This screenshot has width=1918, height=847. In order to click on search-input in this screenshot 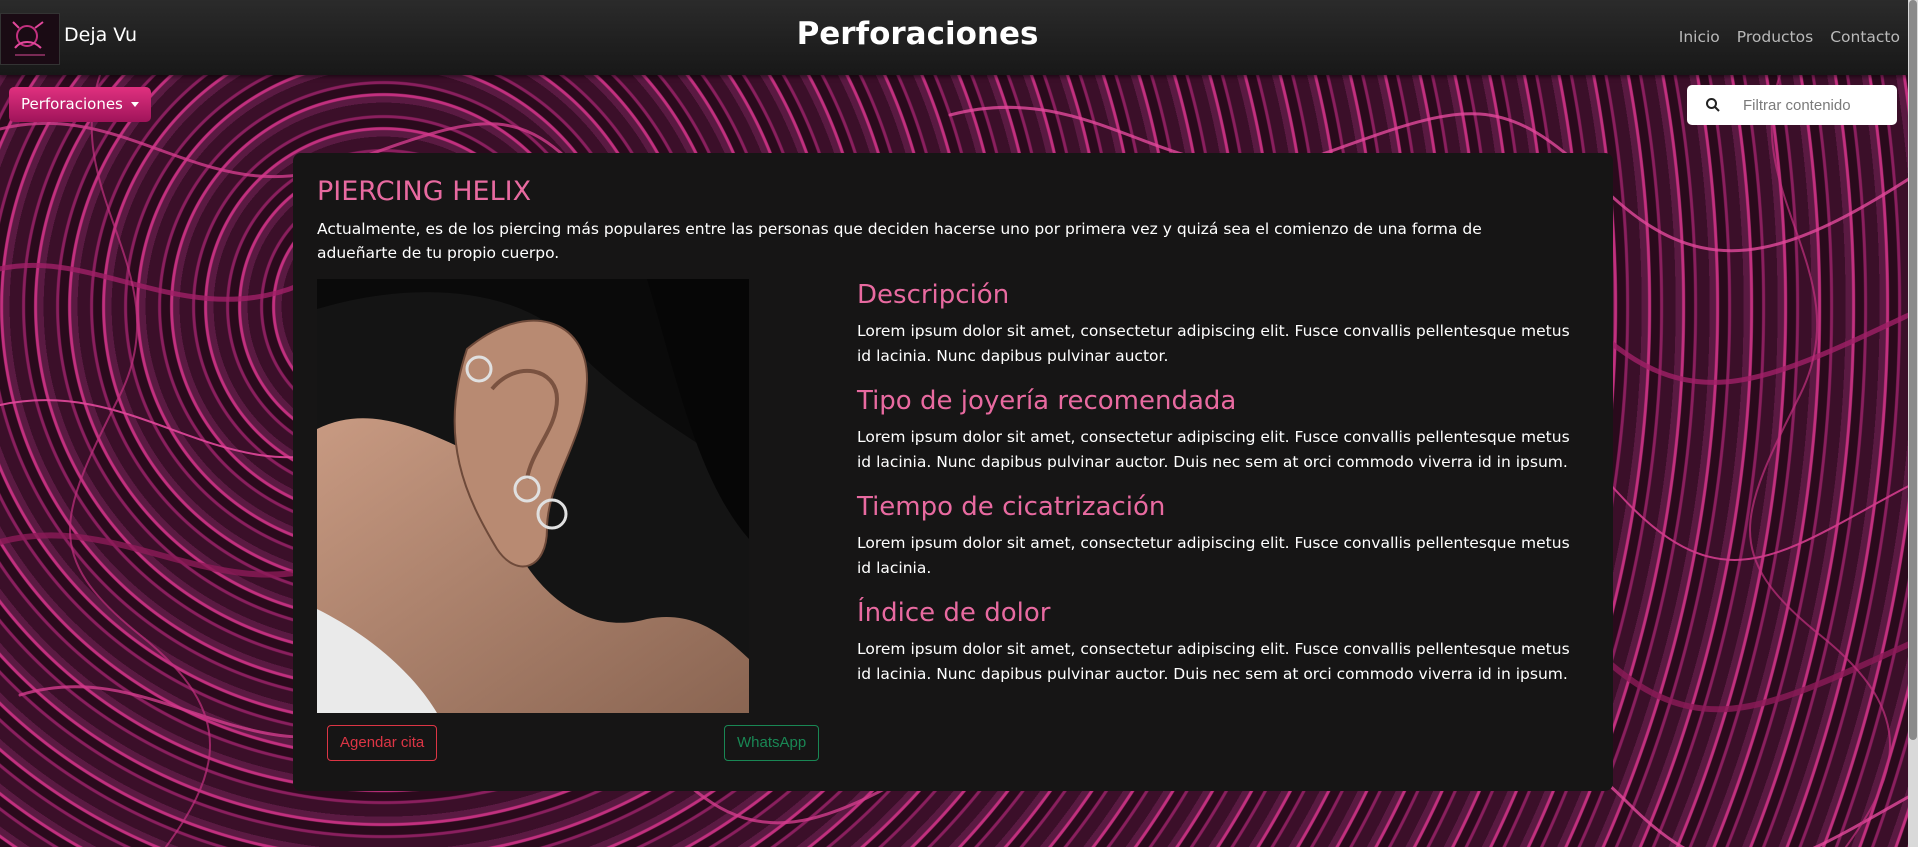, I will do `click(1818, 105)`.